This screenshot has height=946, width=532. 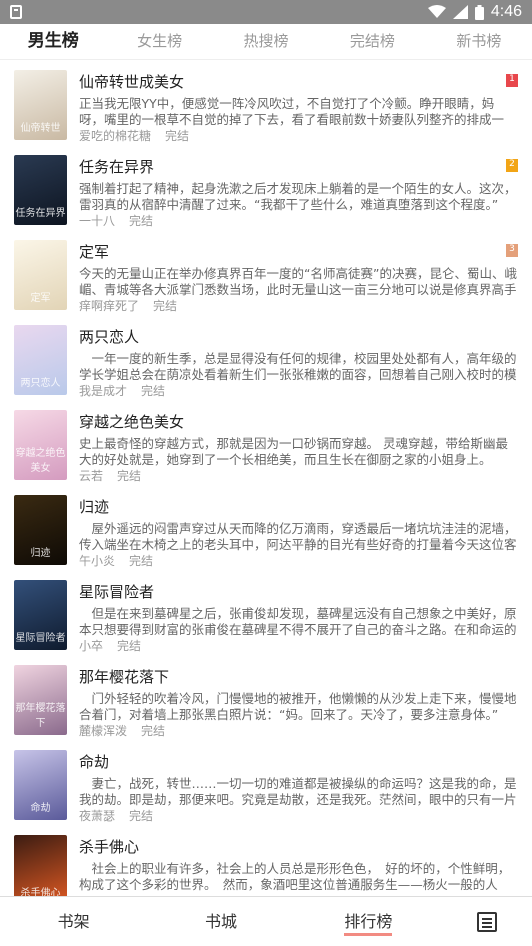 I want to click on book-meta: 夜萧瑟 完结, so click(x=298, y=816).